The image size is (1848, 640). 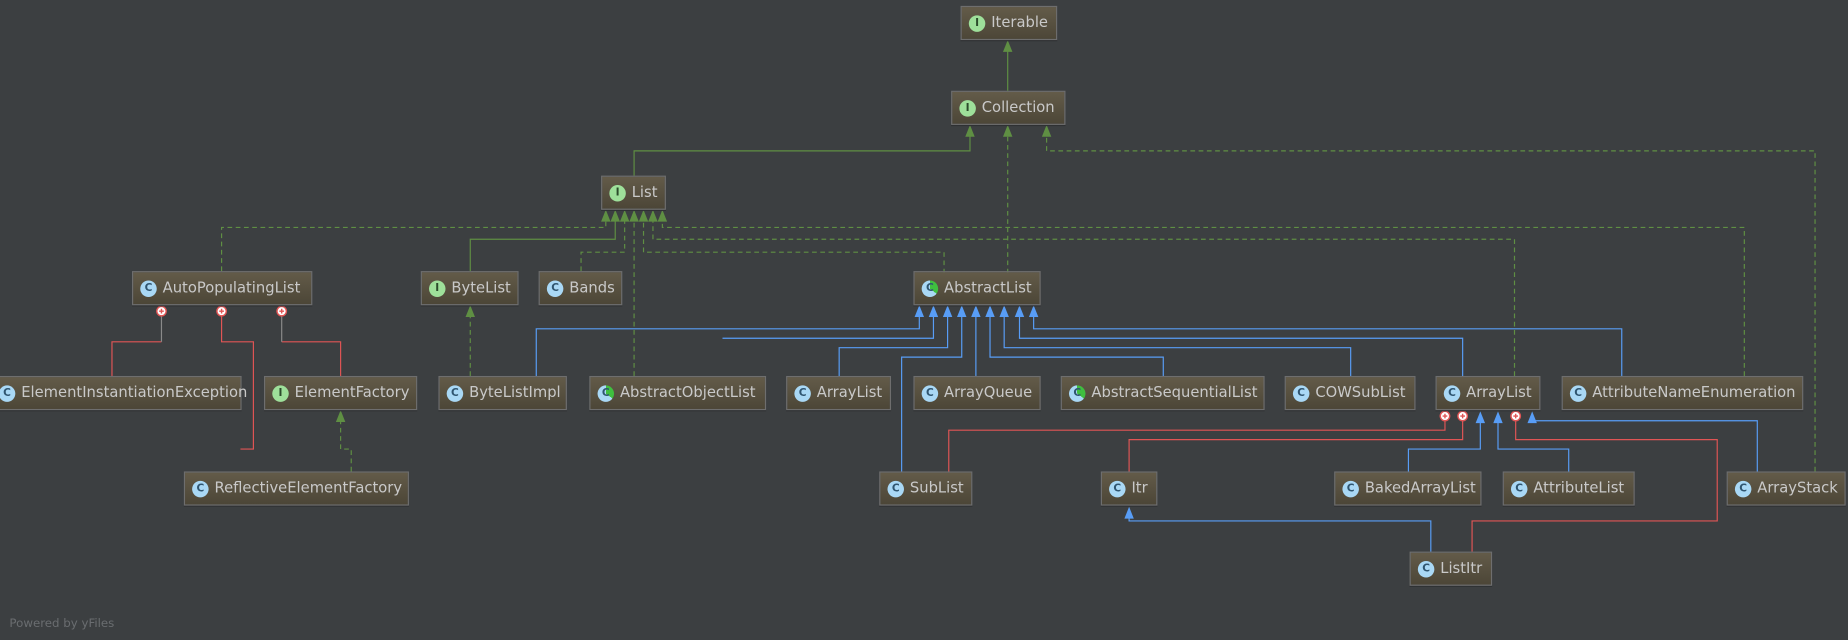 What do you see at coordinates (231, 287) in the screenshot?
I see `node-label: AutoPopulatingList` at bounding box center [231, 287].